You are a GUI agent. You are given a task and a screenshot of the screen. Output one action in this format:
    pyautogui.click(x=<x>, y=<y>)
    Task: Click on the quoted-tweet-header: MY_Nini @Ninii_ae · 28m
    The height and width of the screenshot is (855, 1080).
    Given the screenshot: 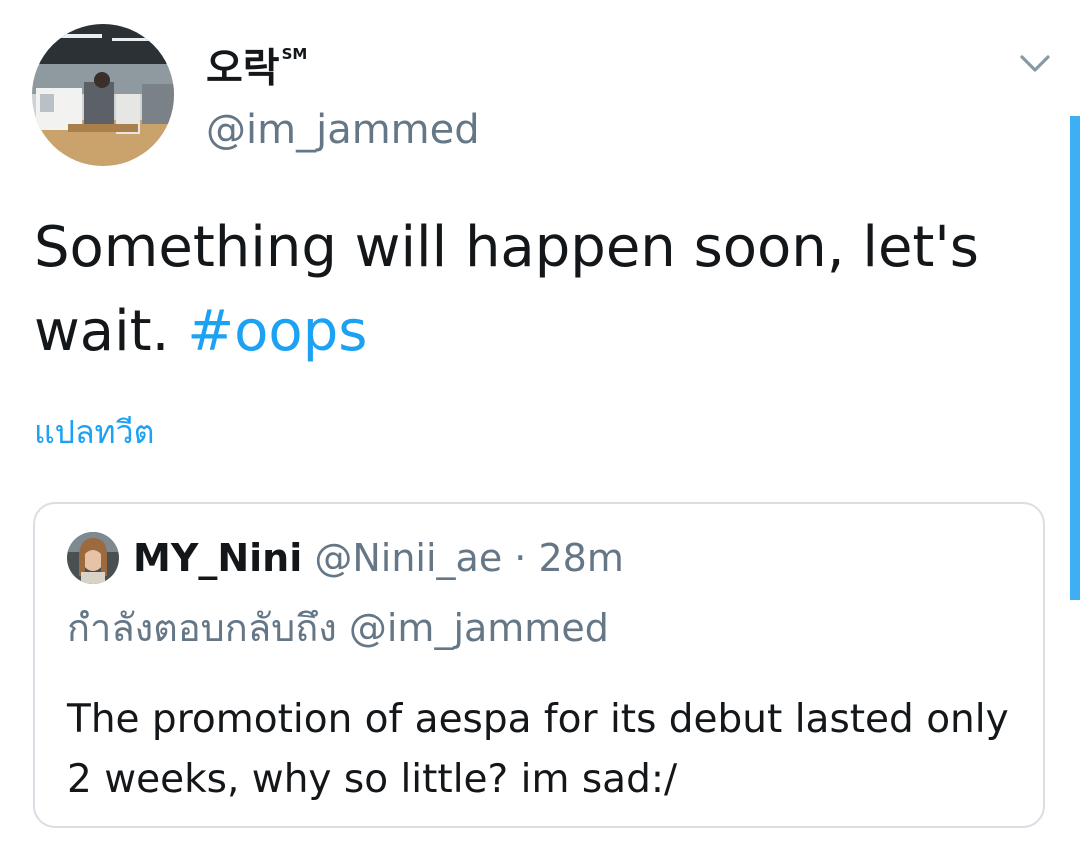 What is the action you would take?
    pyautogui.click(x=378, y=558)
    